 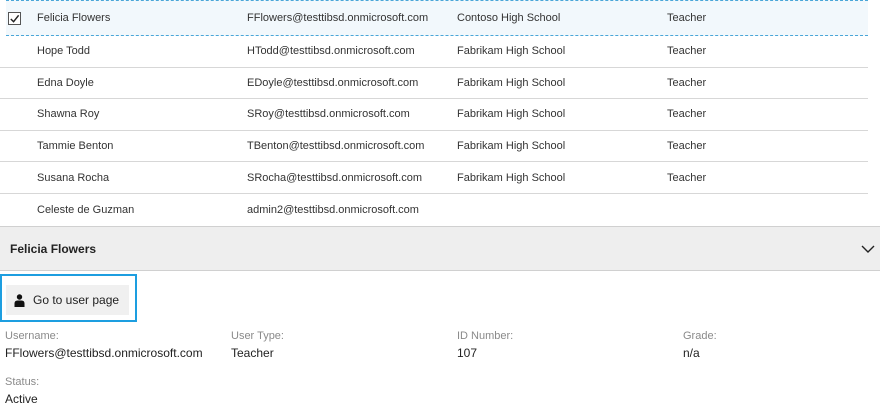 What do you see at coordinates (252, 353) in the screenshot?
I see `usertype-value: Teacher` at bounding box center [252, 353].